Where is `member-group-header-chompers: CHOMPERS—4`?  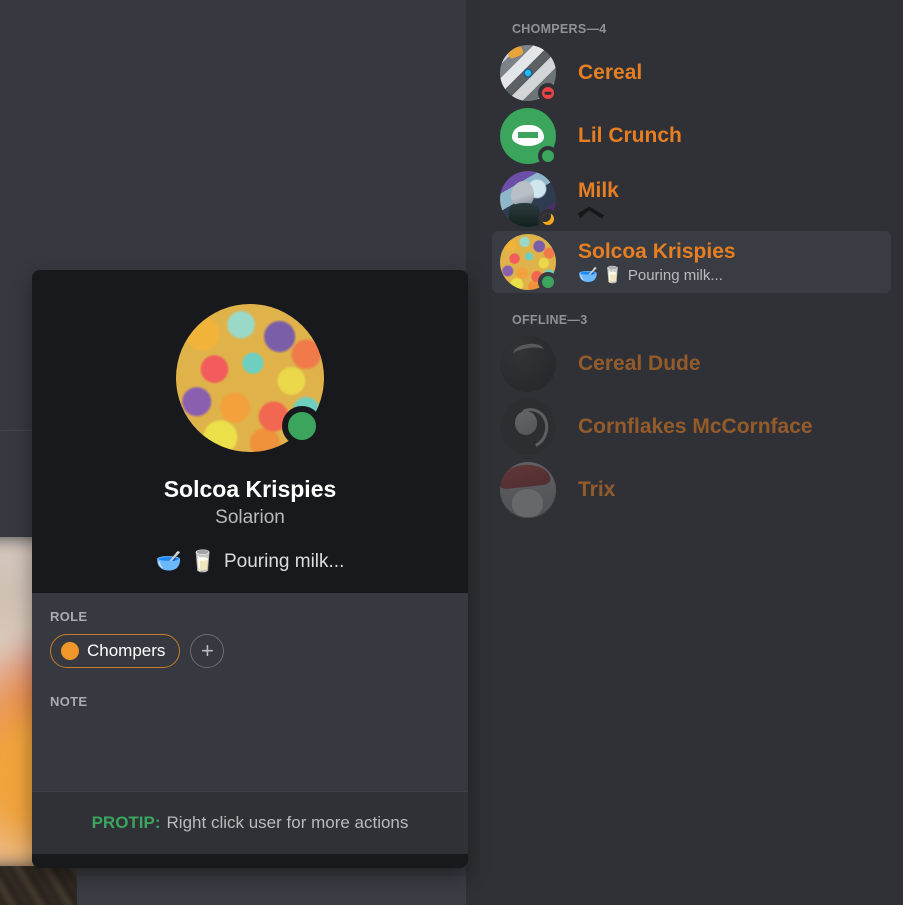 member-group-header-chompers: CHOMPERS—4 is located at coordinates (559, 29).